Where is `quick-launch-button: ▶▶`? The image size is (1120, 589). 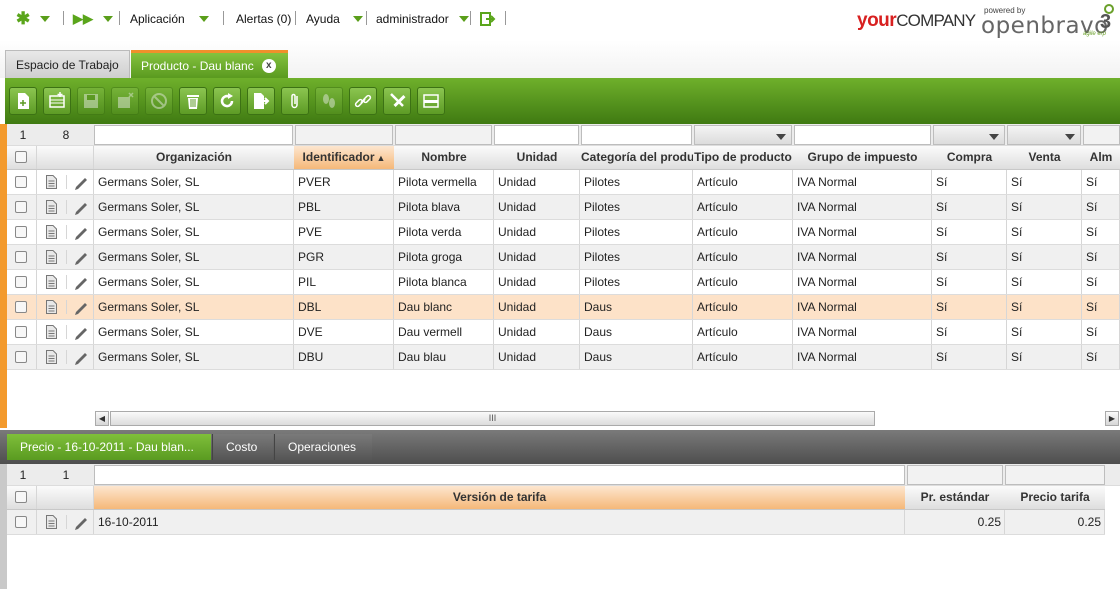 quick-launch-button: ▶▶ is located at coordinates (93, 19).